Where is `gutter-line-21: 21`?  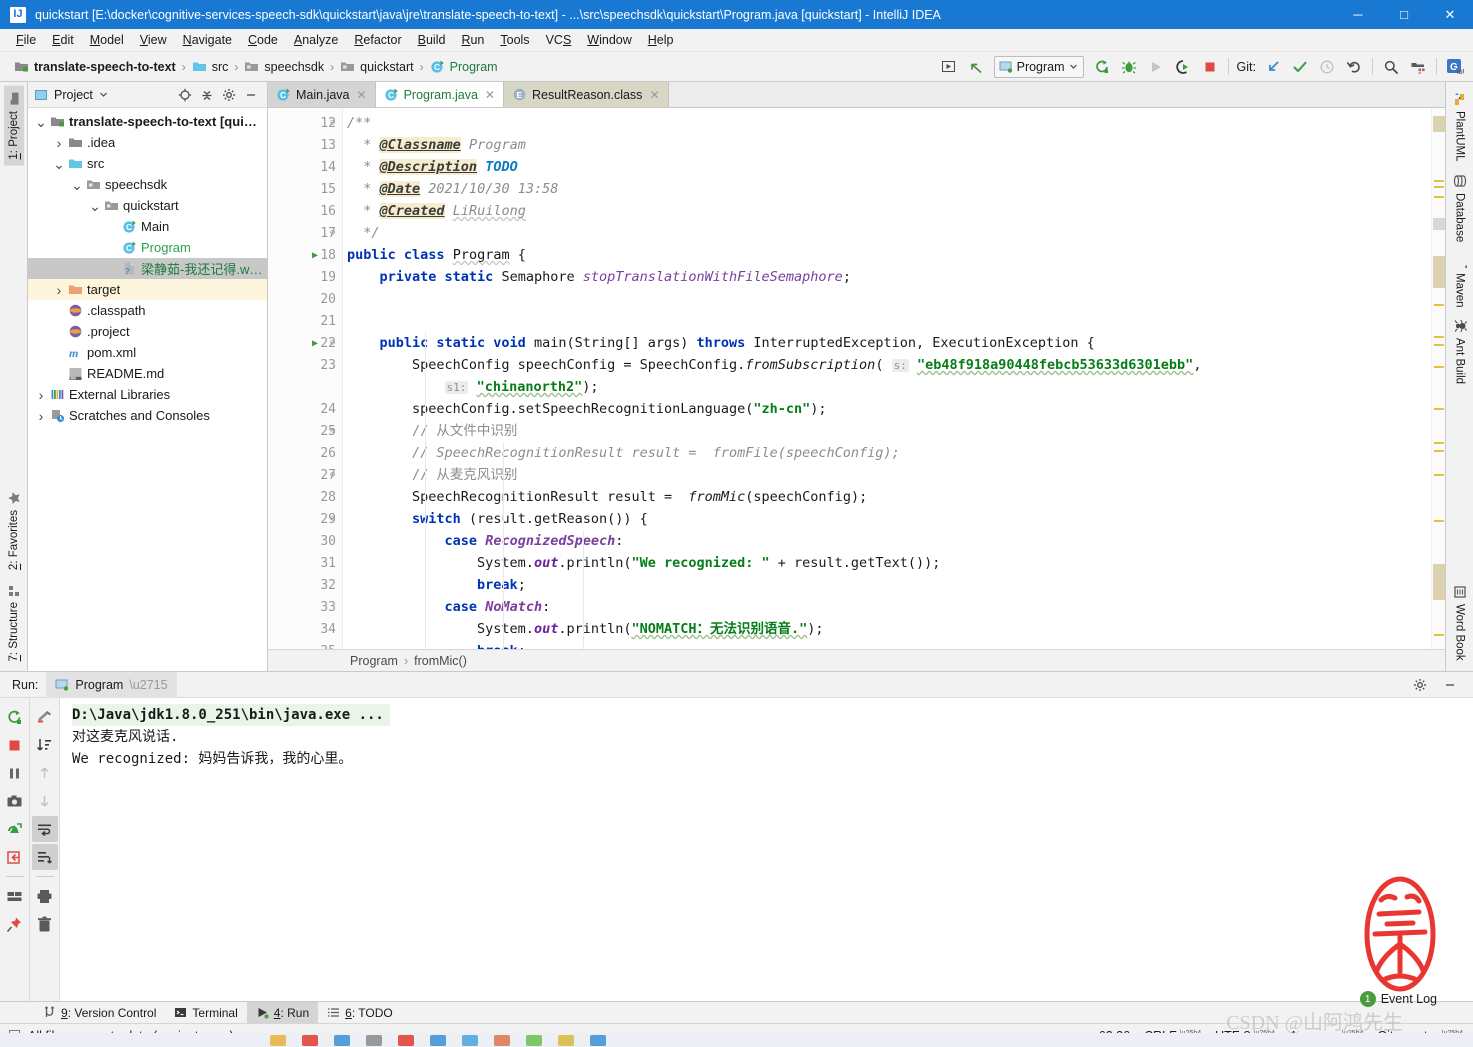 gutter-line-21: 21 is located at coordinates (305, 321).